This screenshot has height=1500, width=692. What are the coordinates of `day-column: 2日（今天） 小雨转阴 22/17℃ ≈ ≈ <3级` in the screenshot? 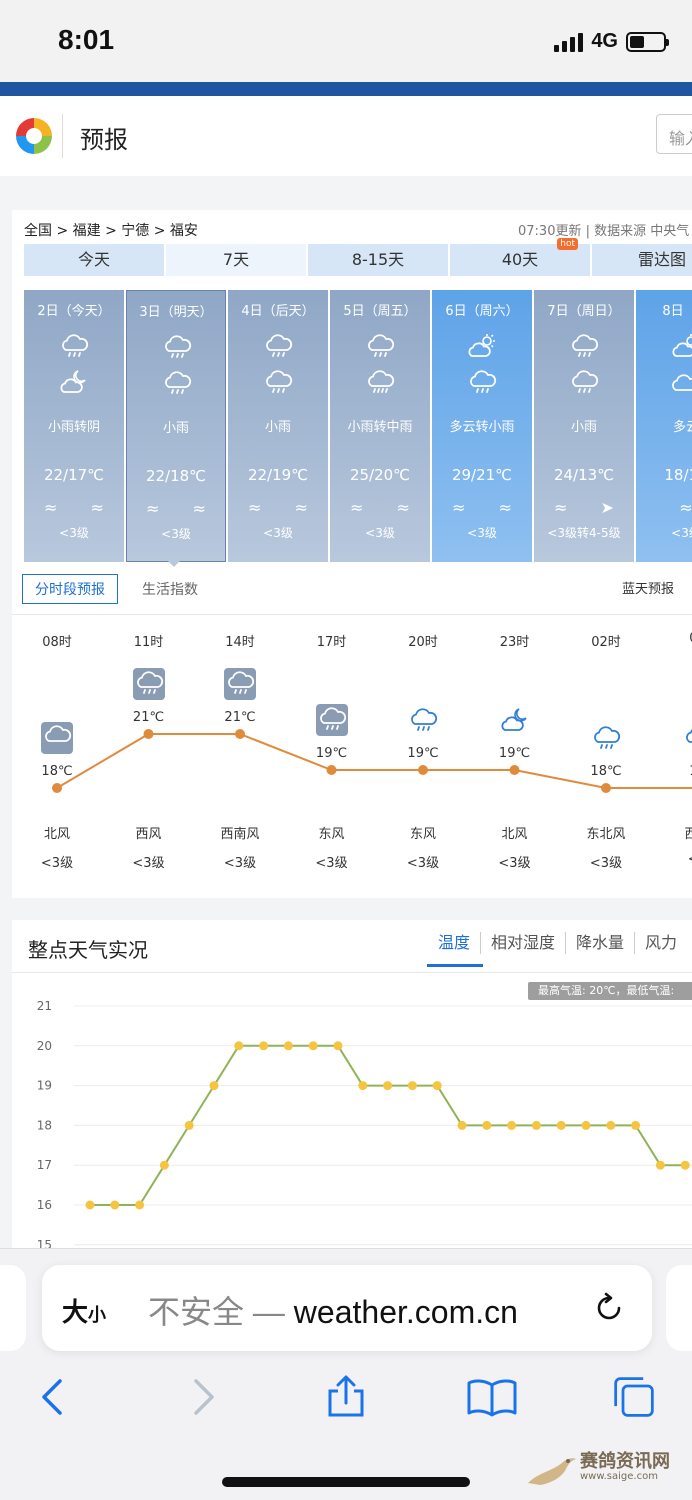 It's located at (74, 426).